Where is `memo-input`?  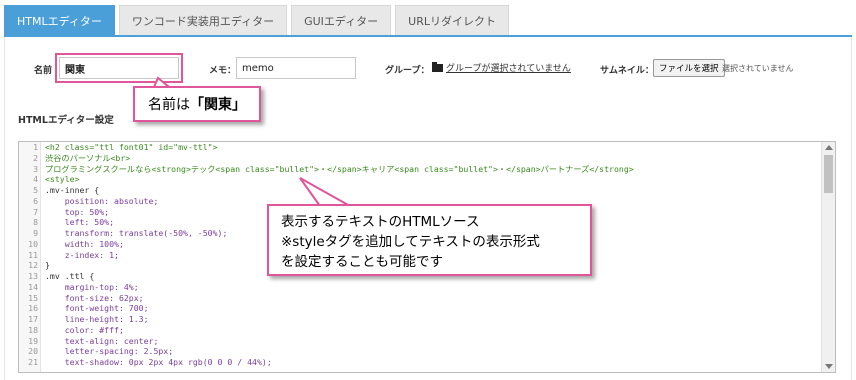 memo-input is located at coordinates (296, 68).